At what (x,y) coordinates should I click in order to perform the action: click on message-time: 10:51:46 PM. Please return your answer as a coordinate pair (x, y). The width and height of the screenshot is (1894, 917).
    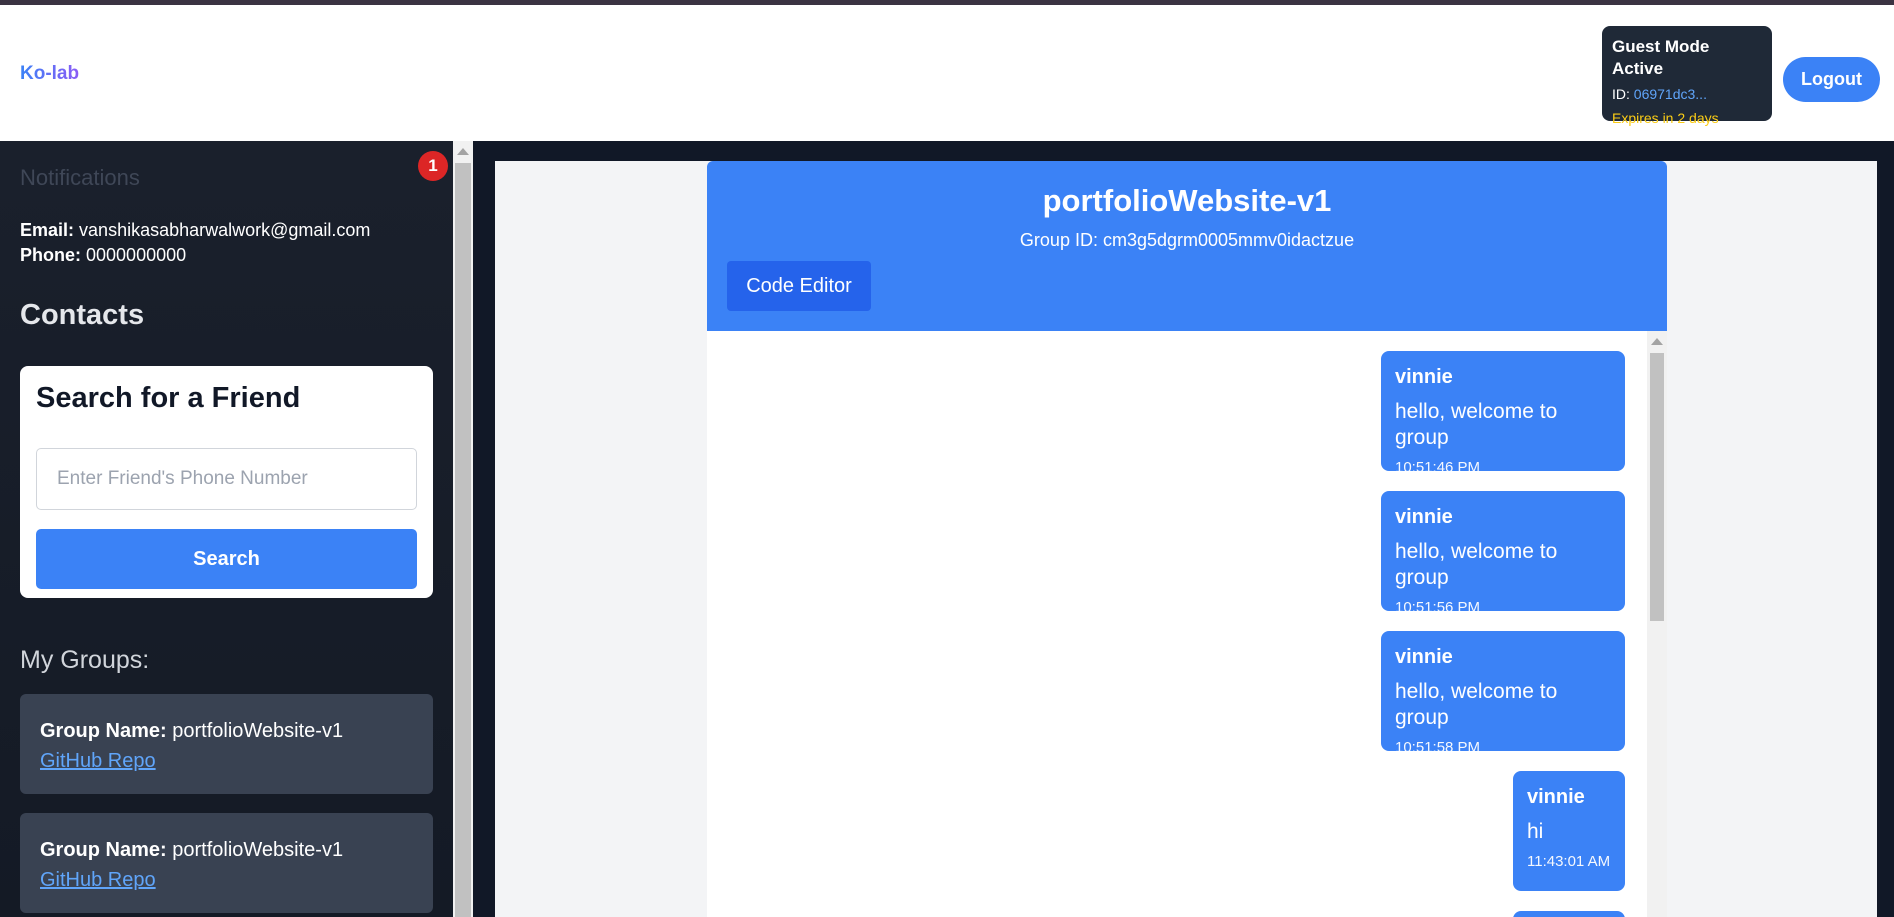
    Looking at the image, I should click on (1438, 467).